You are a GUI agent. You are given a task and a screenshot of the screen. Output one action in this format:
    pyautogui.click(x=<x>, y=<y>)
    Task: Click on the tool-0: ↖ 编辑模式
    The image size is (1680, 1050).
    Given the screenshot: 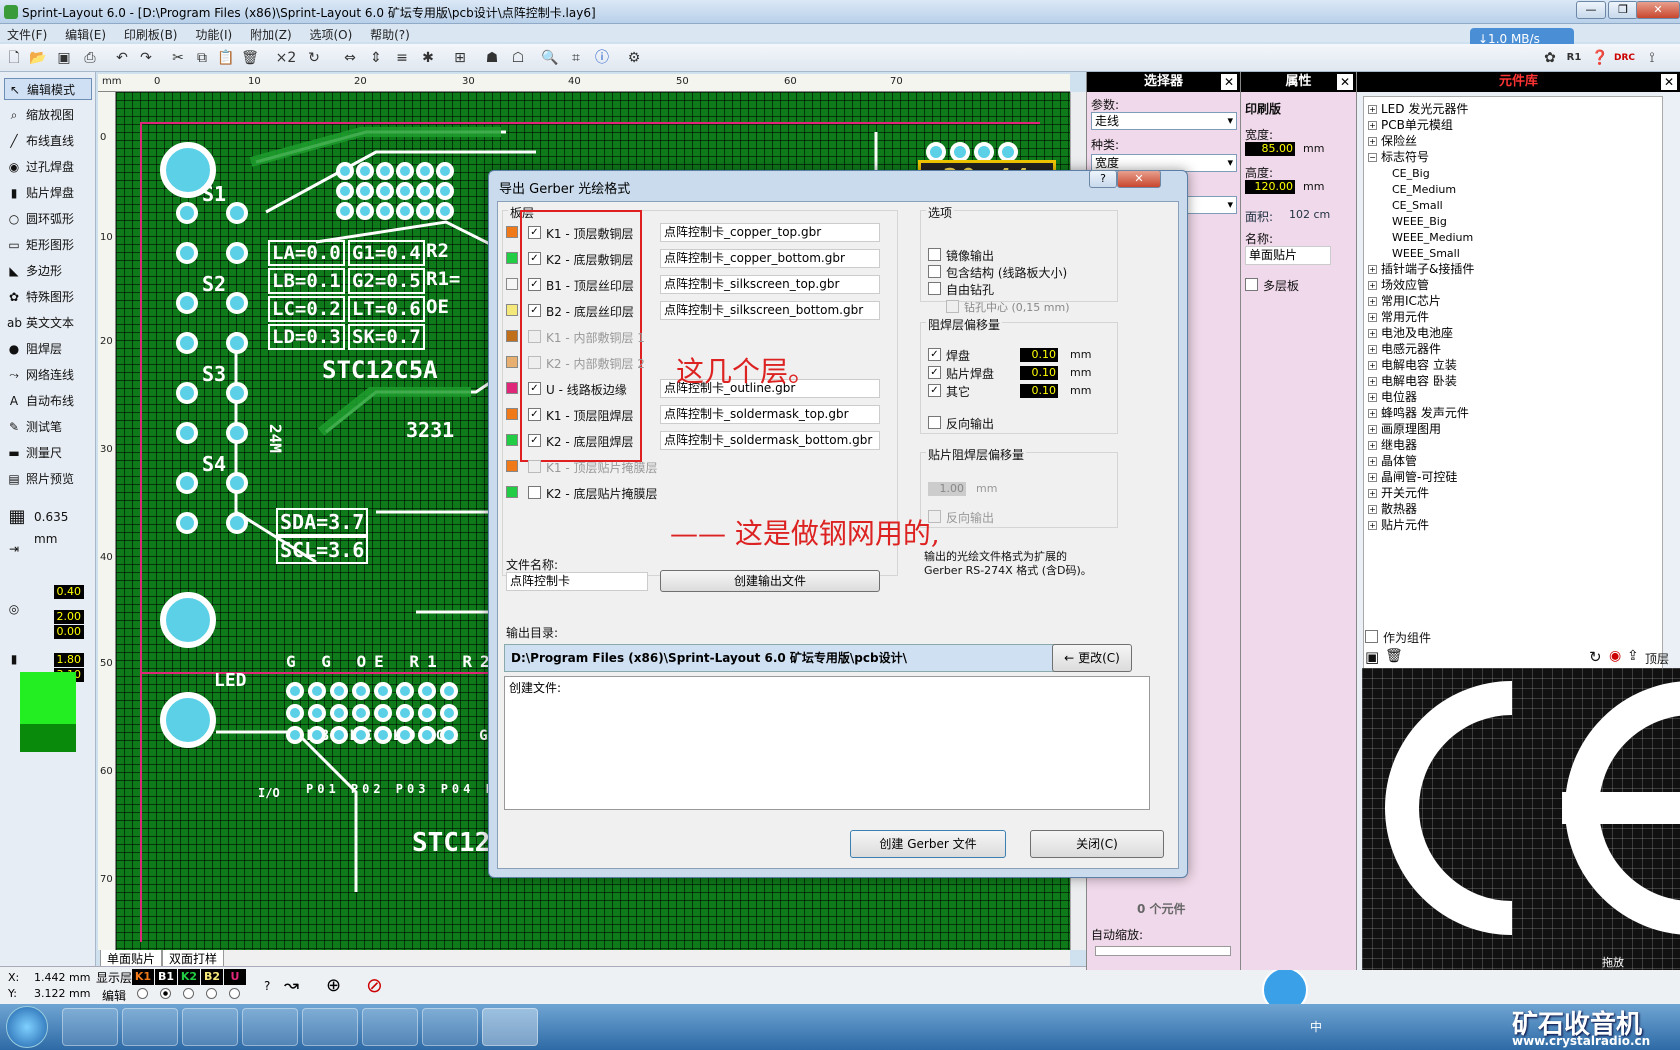 What is the action you would take?
    pyautogui.click(x=48, y=89)
    